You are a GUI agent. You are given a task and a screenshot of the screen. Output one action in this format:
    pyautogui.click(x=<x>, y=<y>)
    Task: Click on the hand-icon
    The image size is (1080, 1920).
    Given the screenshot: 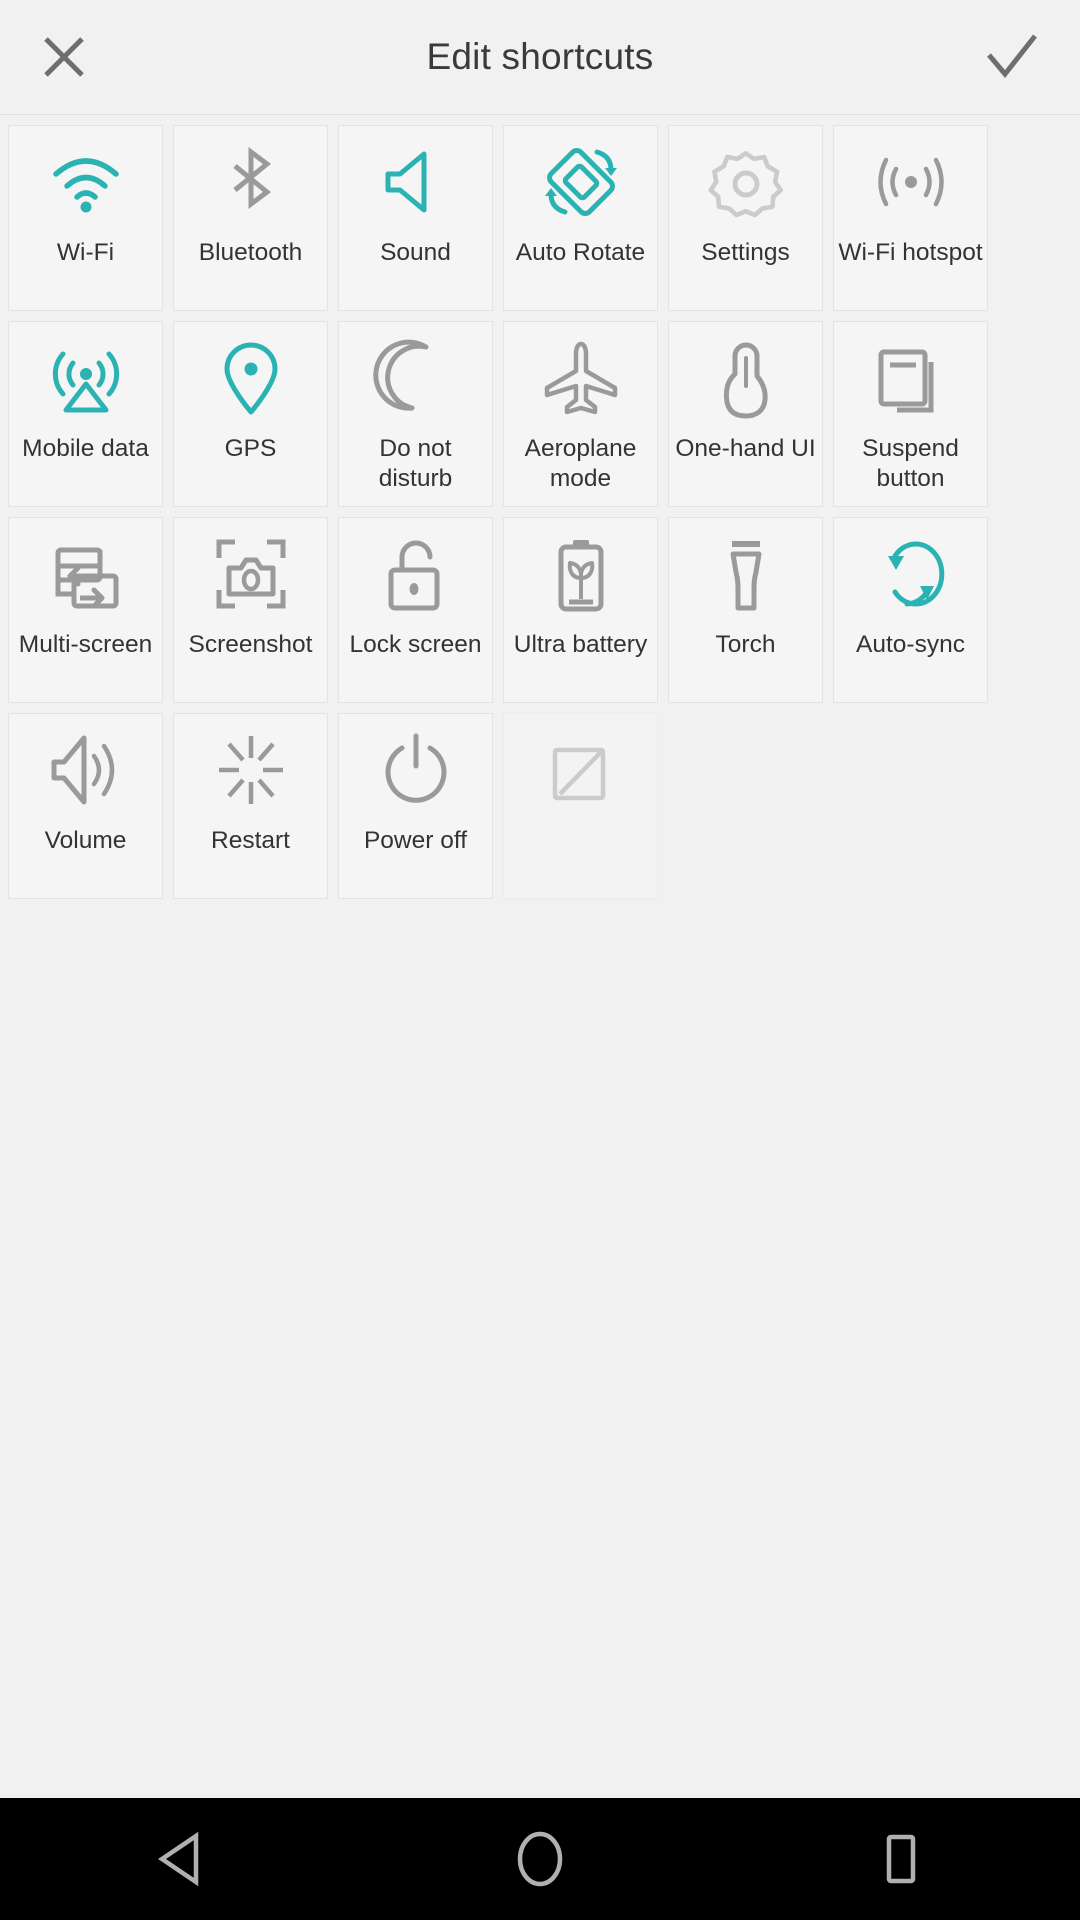 What is the action you would take?
    pyautogui.click(x=745, y=378)
    